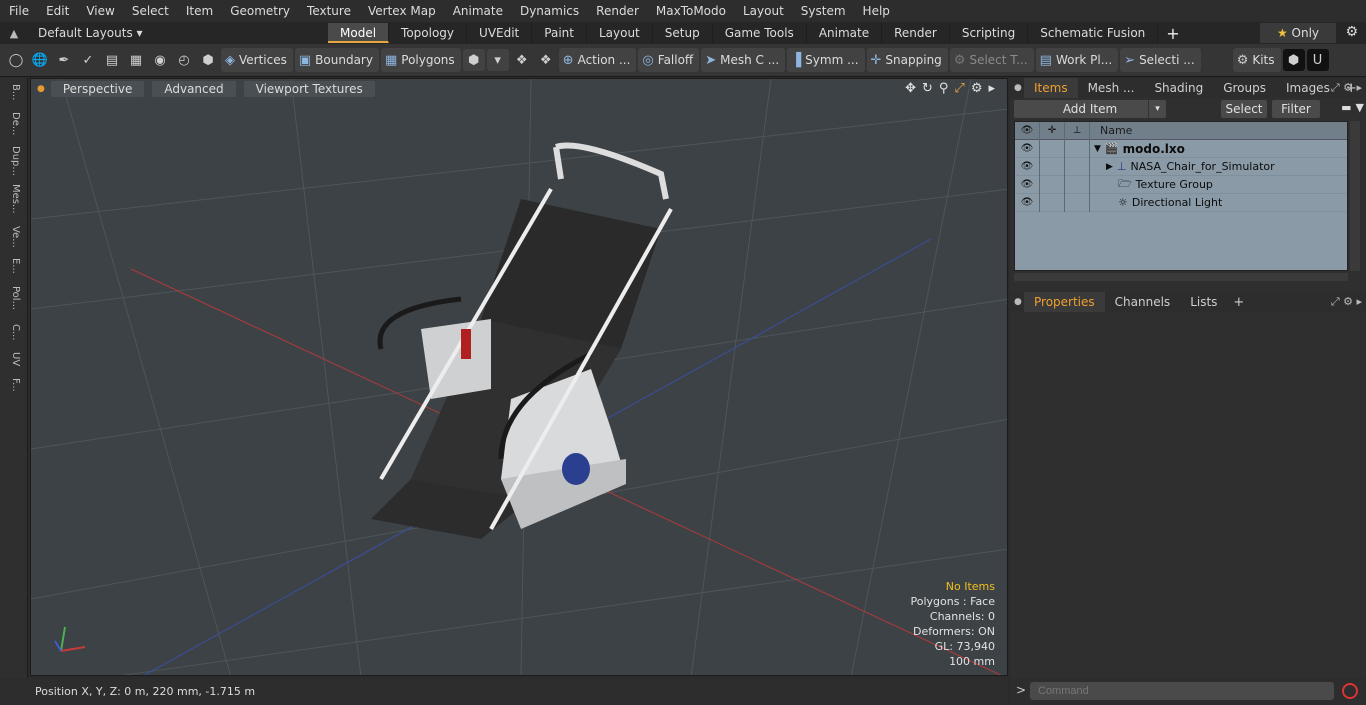 The height and width of the screenshot is (705, 1366). Describe the element at coordinates (1111, 130) in the screenshot. I see `name-column-header: Name` at that location.